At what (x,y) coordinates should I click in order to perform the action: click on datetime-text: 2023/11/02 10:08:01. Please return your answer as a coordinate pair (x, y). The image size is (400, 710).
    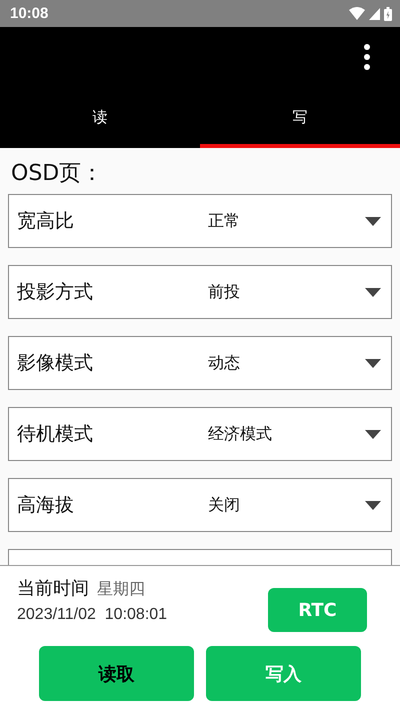
    Looking at the image, I should click on (92, 615).